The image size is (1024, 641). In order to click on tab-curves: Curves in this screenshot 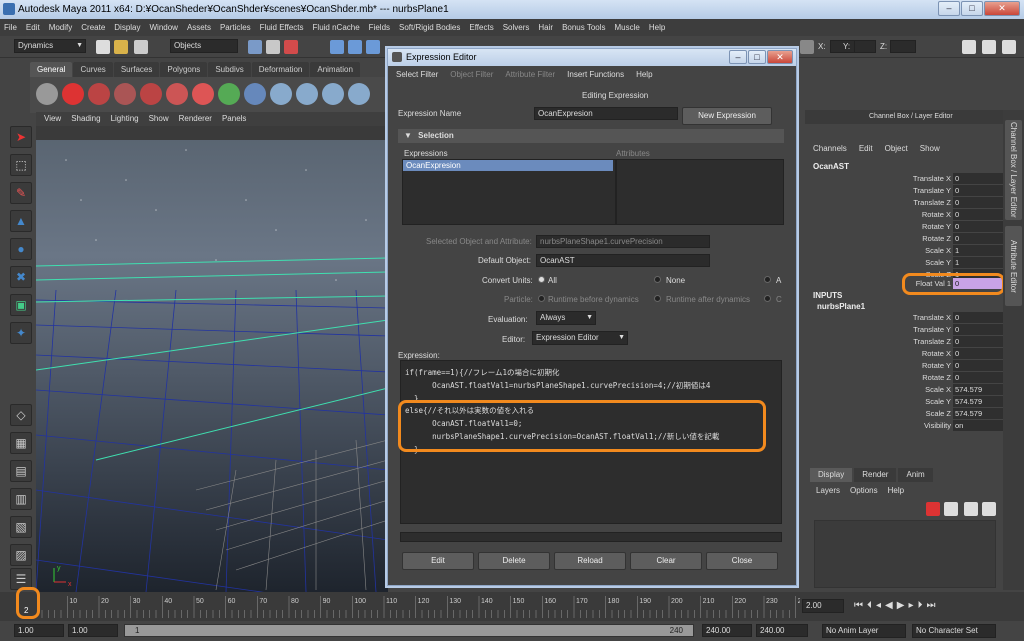, I will do `click(93, 69)`.